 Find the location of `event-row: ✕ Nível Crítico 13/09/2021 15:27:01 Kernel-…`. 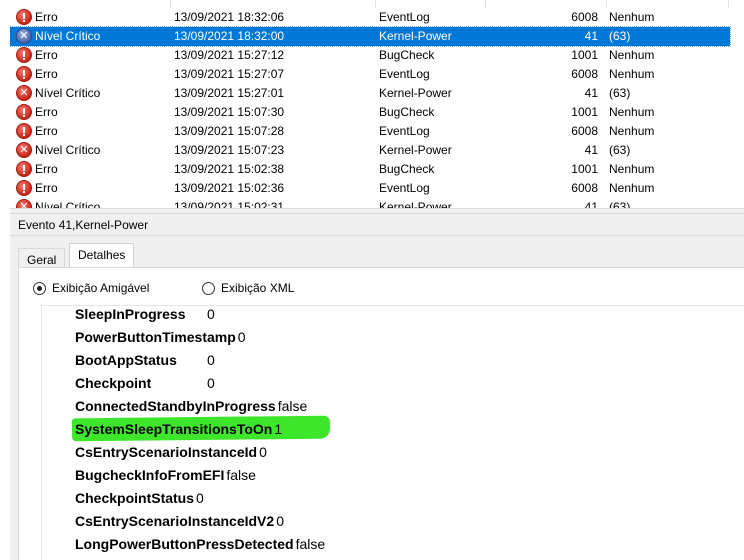

event-row: ✕ Nível Crítico 13/09/2021 15:27:01 Kernel-… is located at coordinates (370, 93).